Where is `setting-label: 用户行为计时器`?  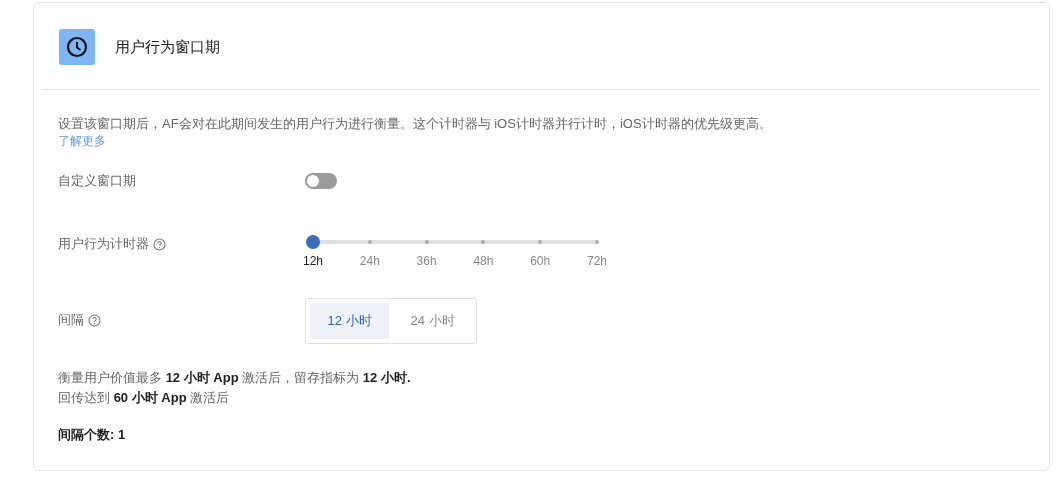
setting-label: 用户行为计时器 is located at coordinates (103, 244).